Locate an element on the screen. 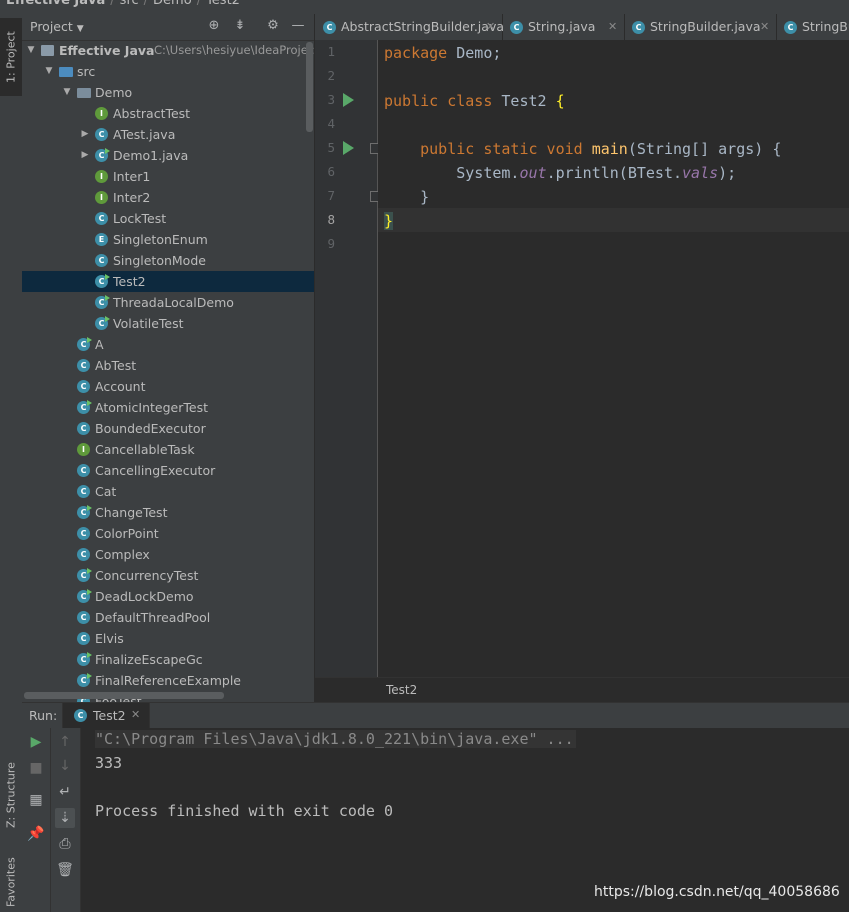  editor-tab: C StringBuilder.java is located at coordinates (812, 27).